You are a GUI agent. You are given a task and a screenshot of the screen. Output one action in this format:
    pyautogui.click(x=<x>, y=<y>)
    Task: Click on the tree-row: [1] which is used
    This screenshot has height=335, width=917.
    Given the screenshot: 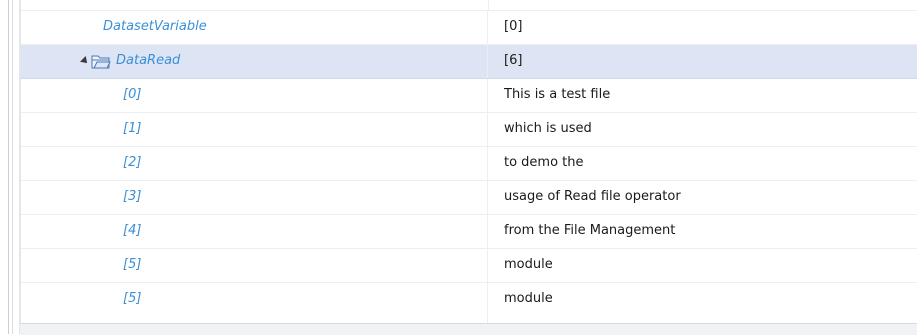 What is the action you would take?
    pyautogui.click(x=469, y=130)
    